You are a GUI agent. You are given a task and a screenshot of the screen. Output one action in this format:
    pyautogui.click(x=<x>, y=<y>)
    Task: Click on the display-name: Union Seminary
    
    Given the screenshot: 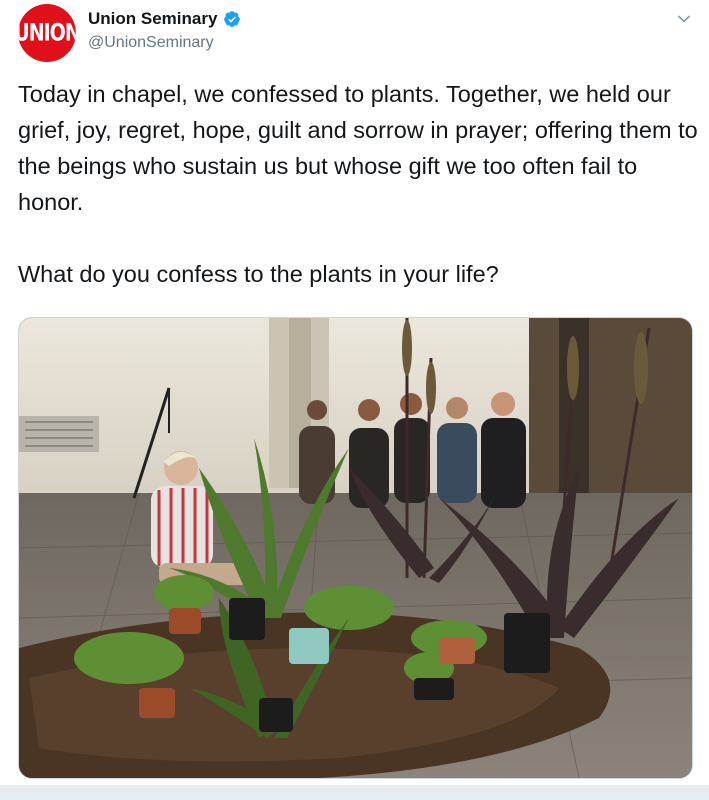 What is the action you would take?
    pyautogui.click(x=152, y=19)
    